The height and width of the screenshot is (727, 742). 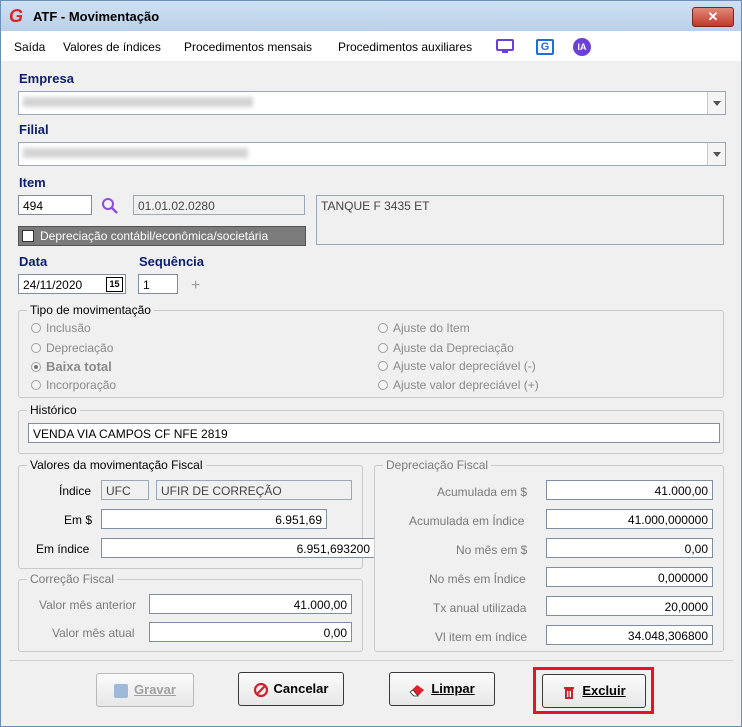 I want to click on excluir-button: Excluir, so click(x=594, y=691).